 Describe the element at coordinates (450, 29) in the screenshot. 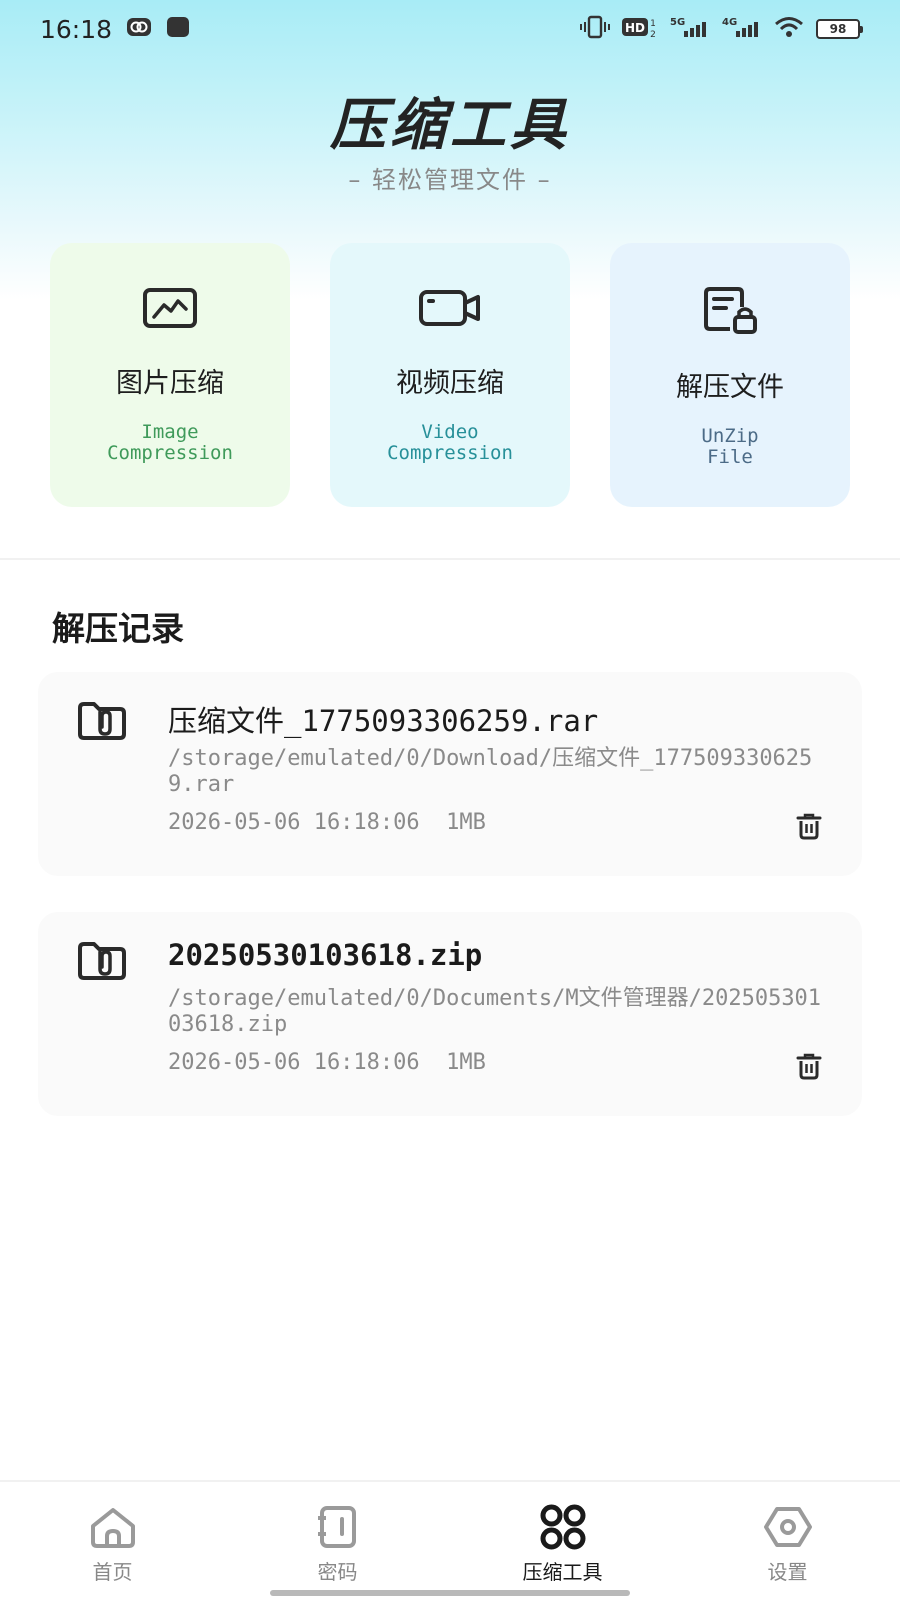

I see `status-bar: 16:18 HD 1 2 5G 4G 98` at that location.